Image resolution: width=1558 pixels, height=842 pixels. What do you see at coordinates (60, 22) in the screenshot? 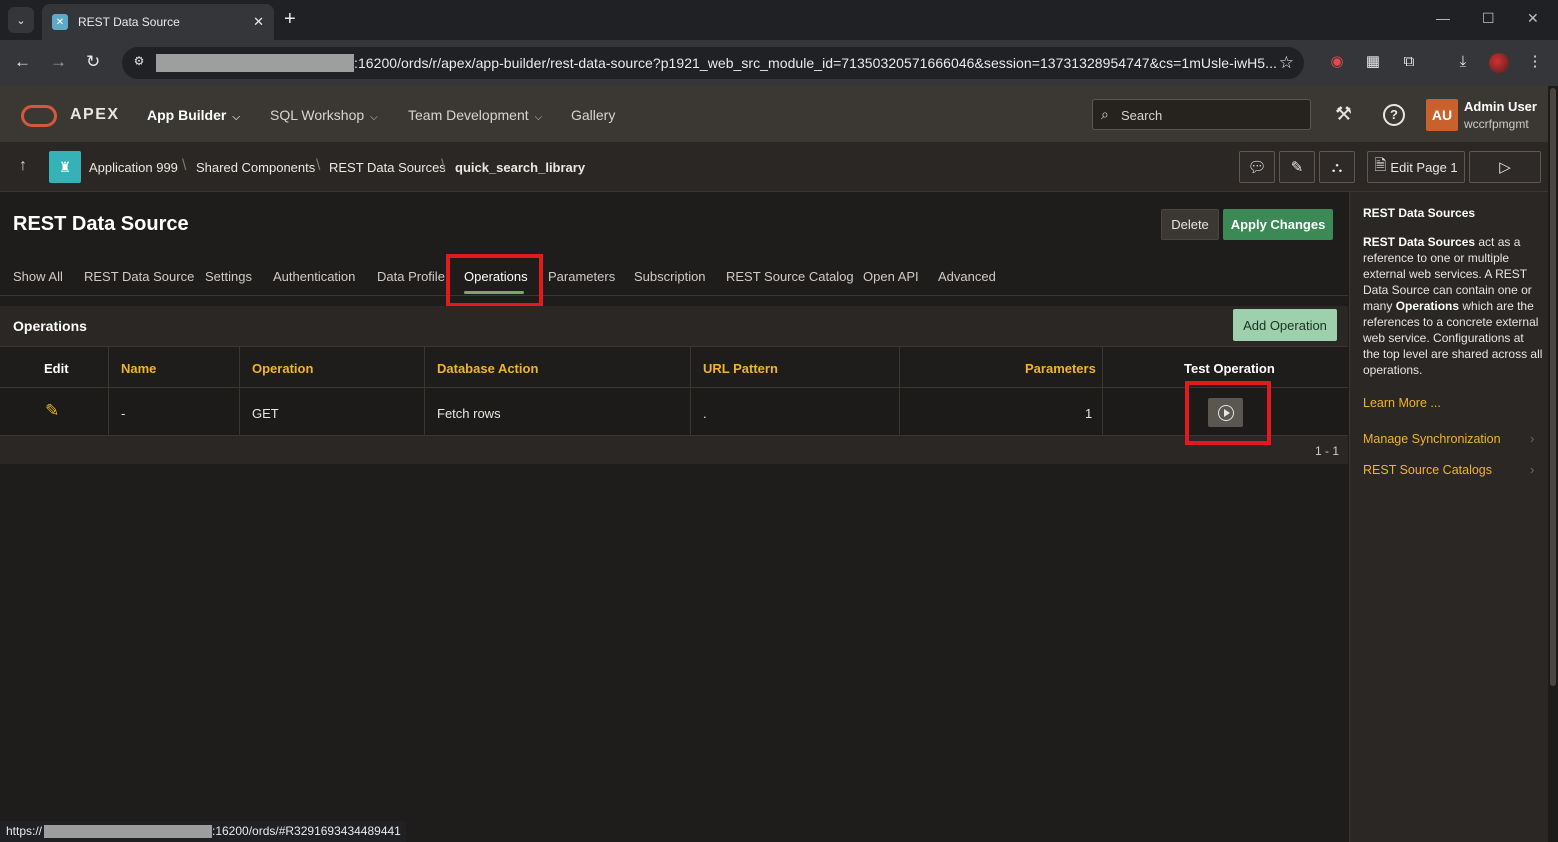
I see `favicon-icon: ✕` at bounding box center [60, 22].